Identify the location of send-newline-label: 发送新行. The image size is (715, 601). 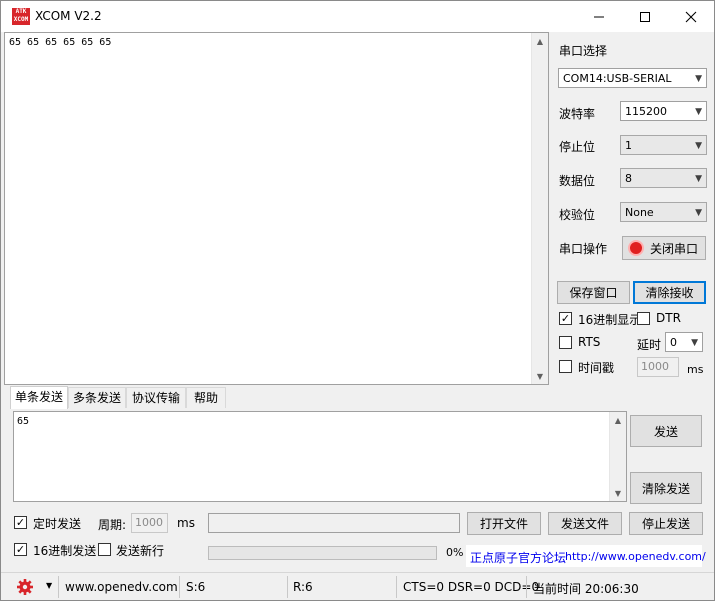
(140, 551).